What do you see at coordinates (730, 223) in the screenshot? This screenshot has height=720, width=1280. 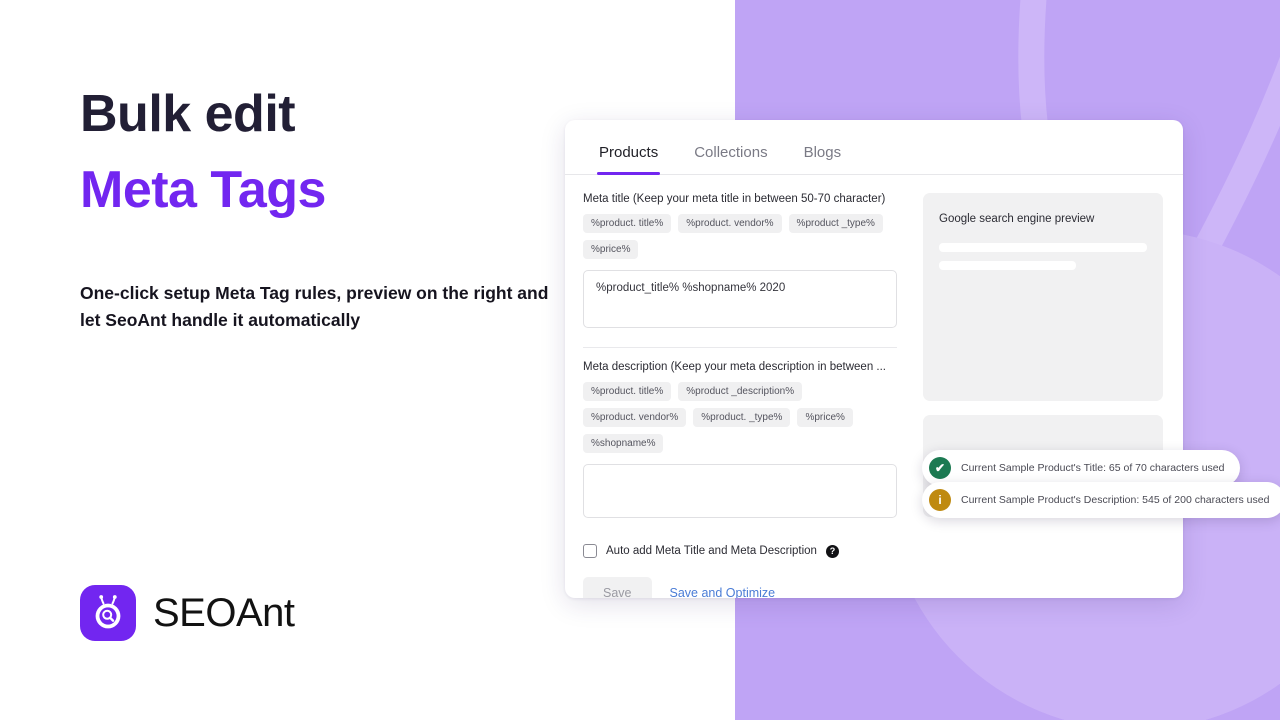 I see `chip-product-vendor: %product. vendor%` at bounding box center [730, 223].